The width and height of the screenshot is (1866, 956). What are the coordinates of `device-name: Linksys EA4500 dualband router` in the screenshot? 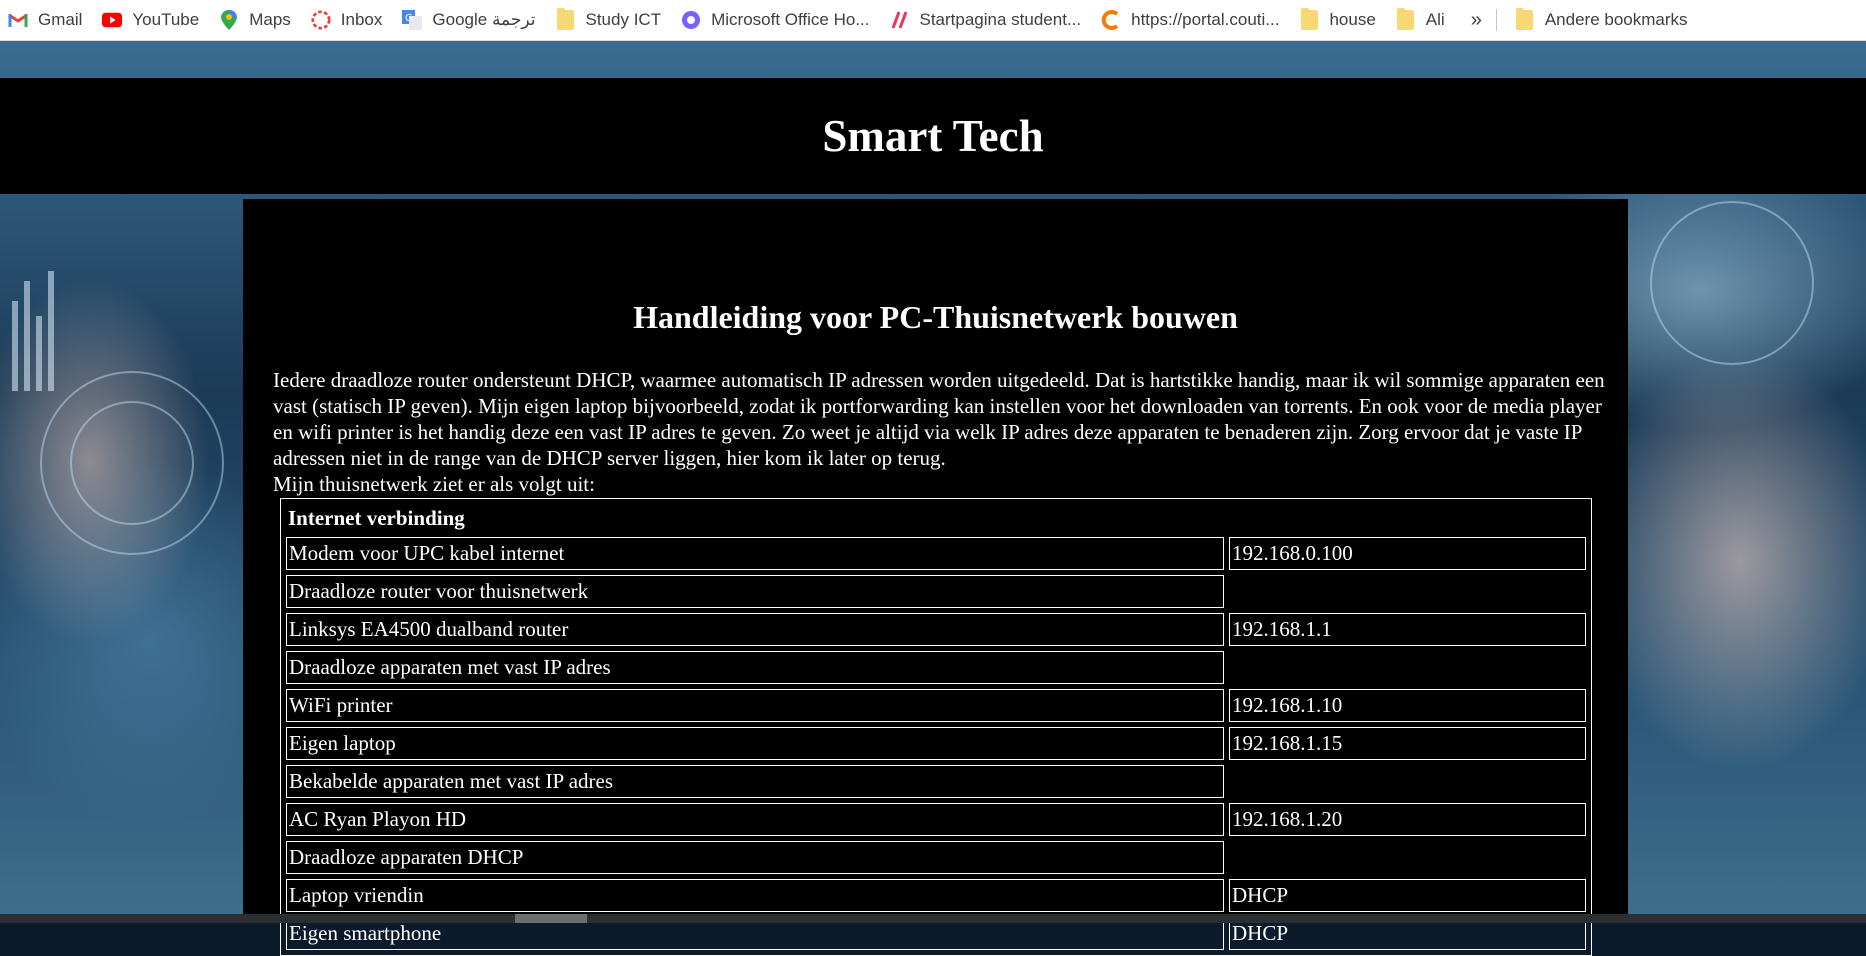 It's located at (755, 629).